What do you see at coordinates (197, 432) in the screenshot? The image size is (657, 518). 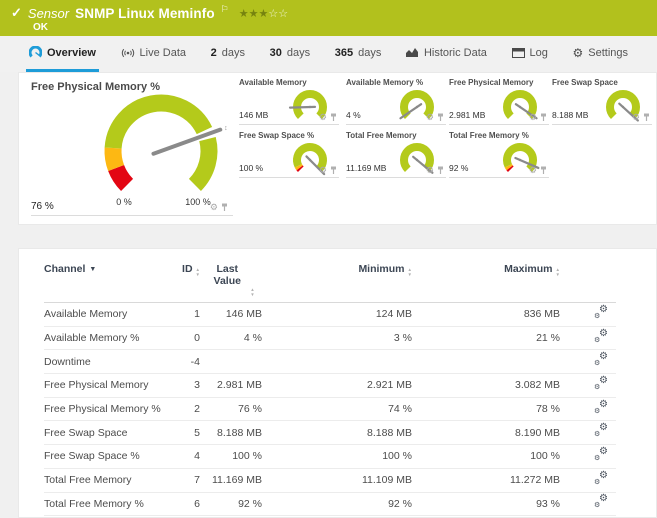 I see `cell-id: 5` at bounding box center [197, 432].